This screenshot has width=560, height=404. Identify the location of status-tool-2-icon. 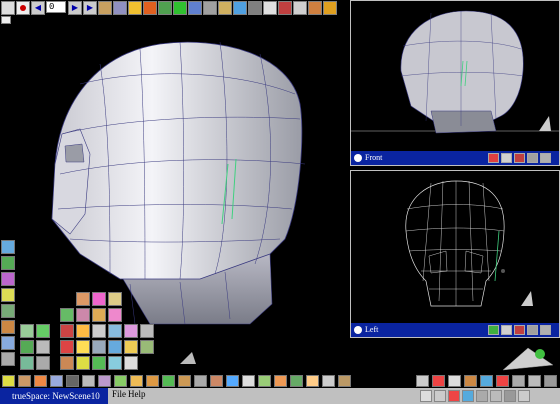
(440, 396).